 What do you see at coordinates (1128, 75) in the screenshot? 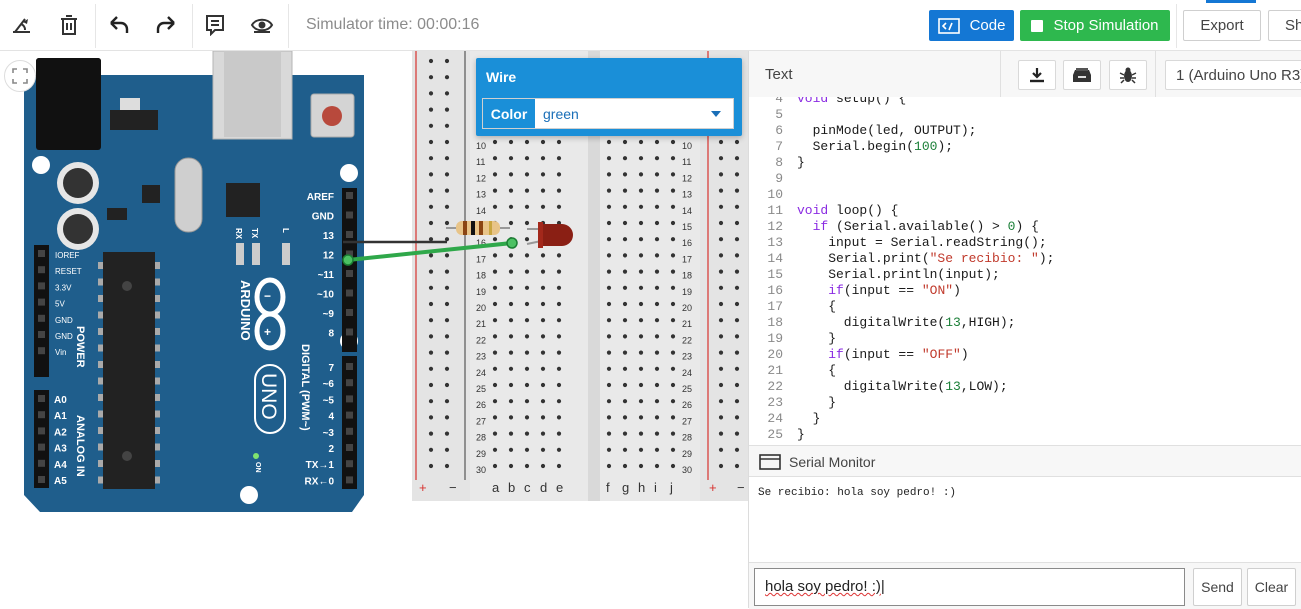
I see `debugger-button` at bounding box center [1128, 75].